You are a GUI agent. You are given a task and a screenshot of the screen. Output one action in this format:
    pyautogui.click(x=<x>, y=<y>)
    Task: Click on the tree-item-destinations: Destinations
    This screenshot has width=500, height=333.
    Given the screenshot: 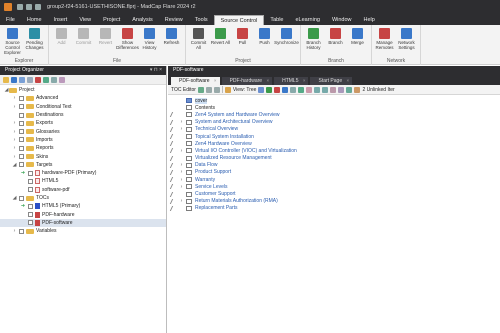 What is the action you would take?
    pyautogui.click(x=83, y=115)
    